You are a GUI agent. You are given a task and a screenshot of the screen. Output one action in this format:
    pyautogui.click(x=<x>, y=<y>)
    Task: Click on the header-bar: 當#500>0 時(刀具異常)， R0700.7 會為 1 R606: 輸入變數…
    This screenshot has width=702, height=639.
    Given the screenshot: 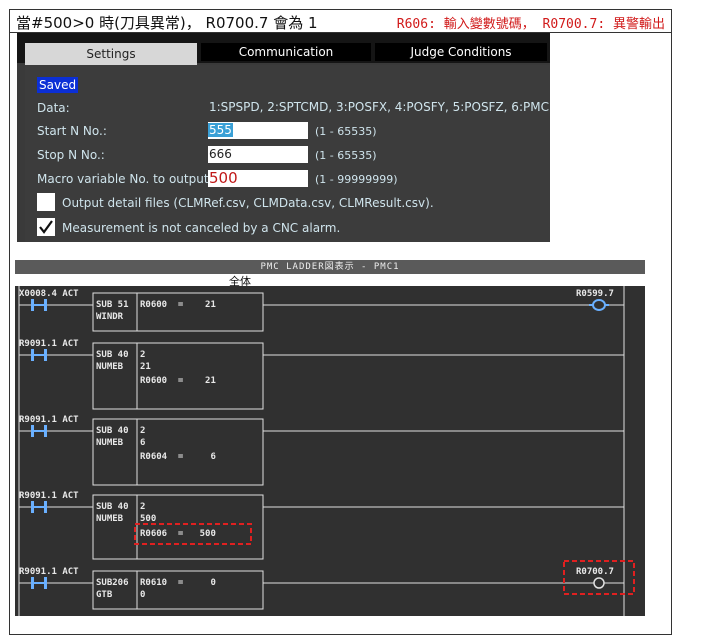 What is the action you would take?
    pyautogui.click(x=340, y=21)
    